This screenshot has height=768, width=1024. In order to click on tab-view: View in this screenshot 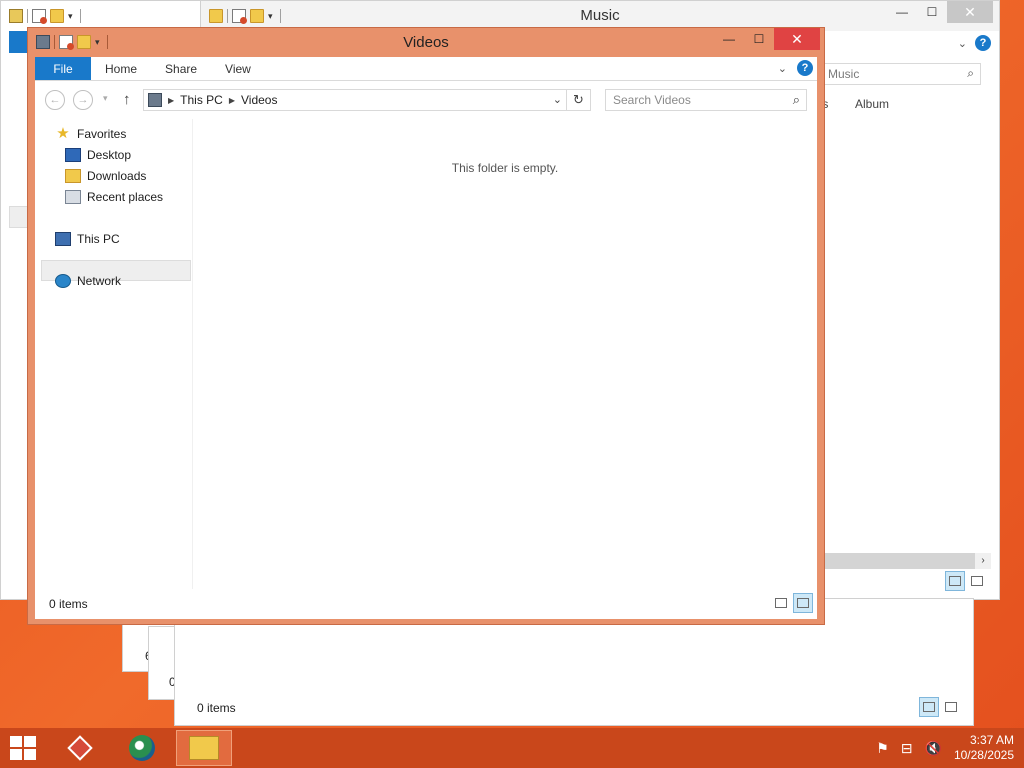, I will do `click(238, 68)`.